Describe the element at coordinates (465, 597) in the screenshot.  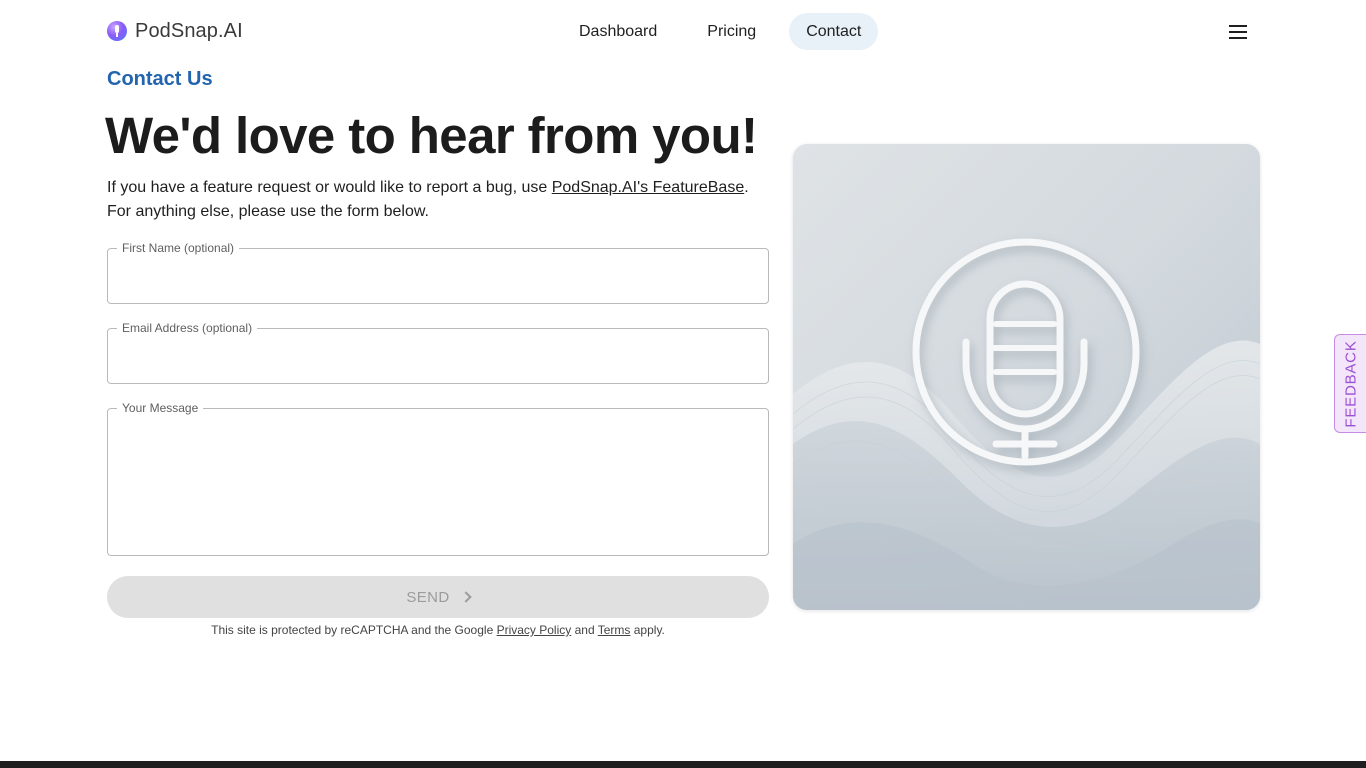
I see `chevron-right-icon` at that location.